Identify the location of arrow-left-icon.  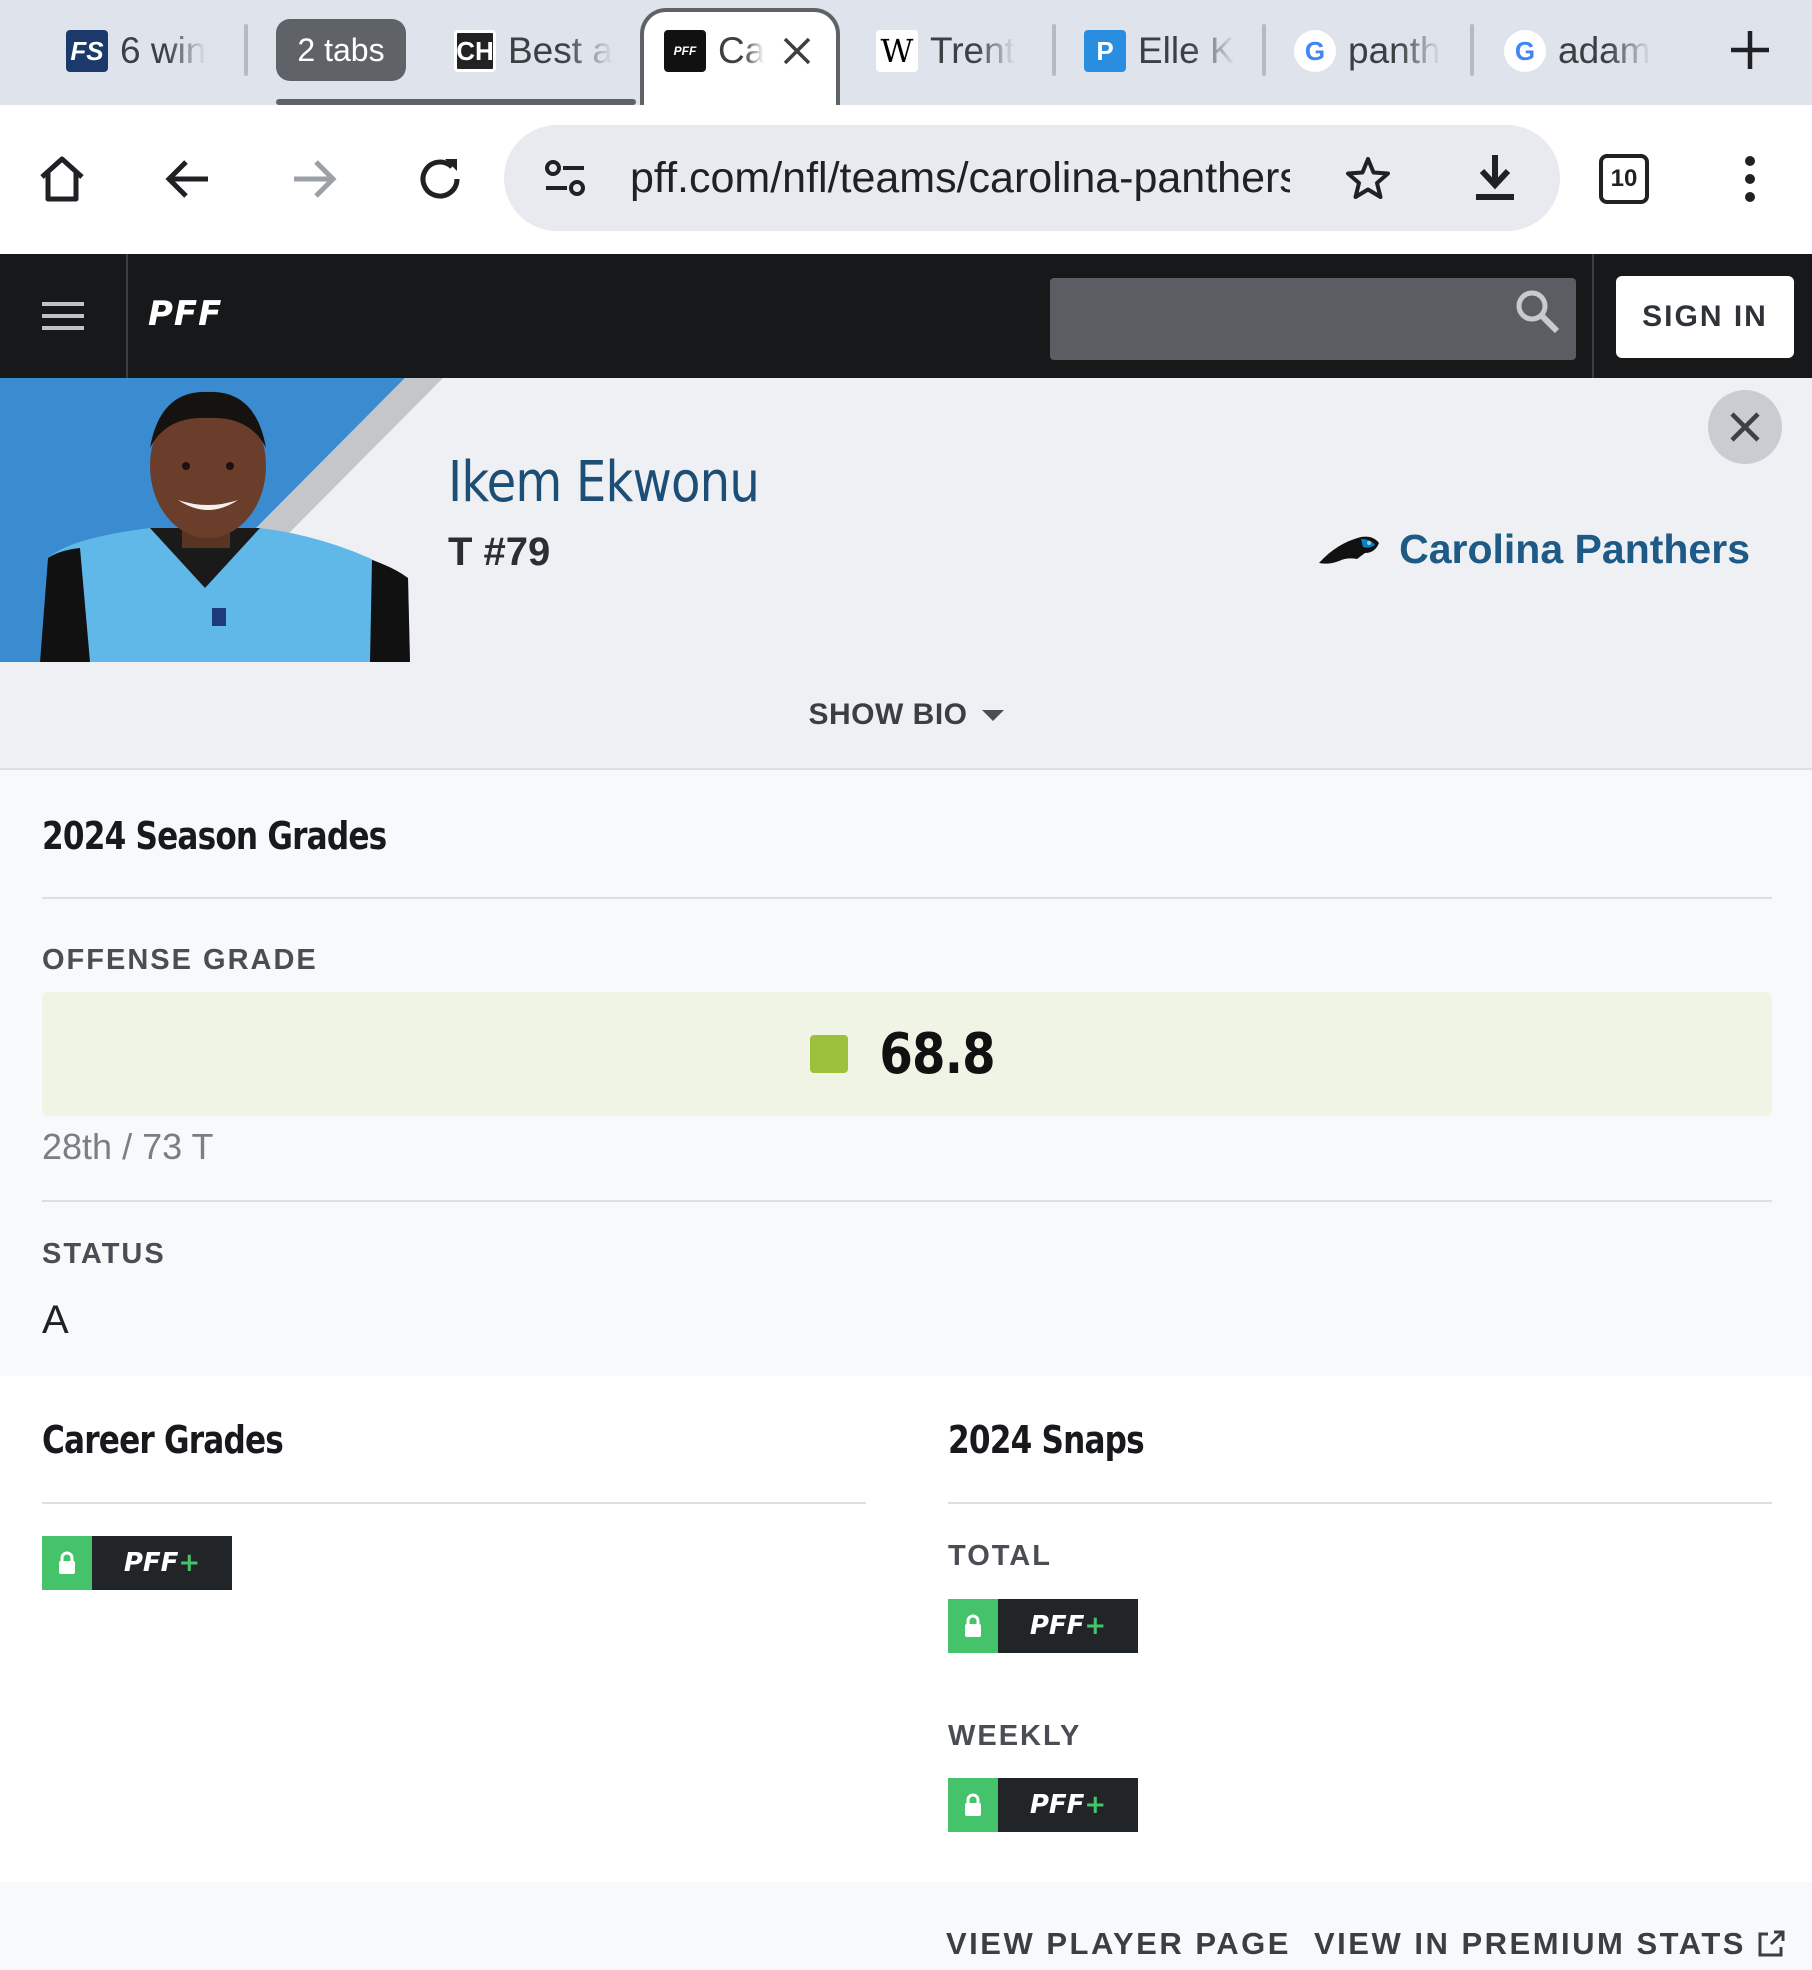
(186, 179).